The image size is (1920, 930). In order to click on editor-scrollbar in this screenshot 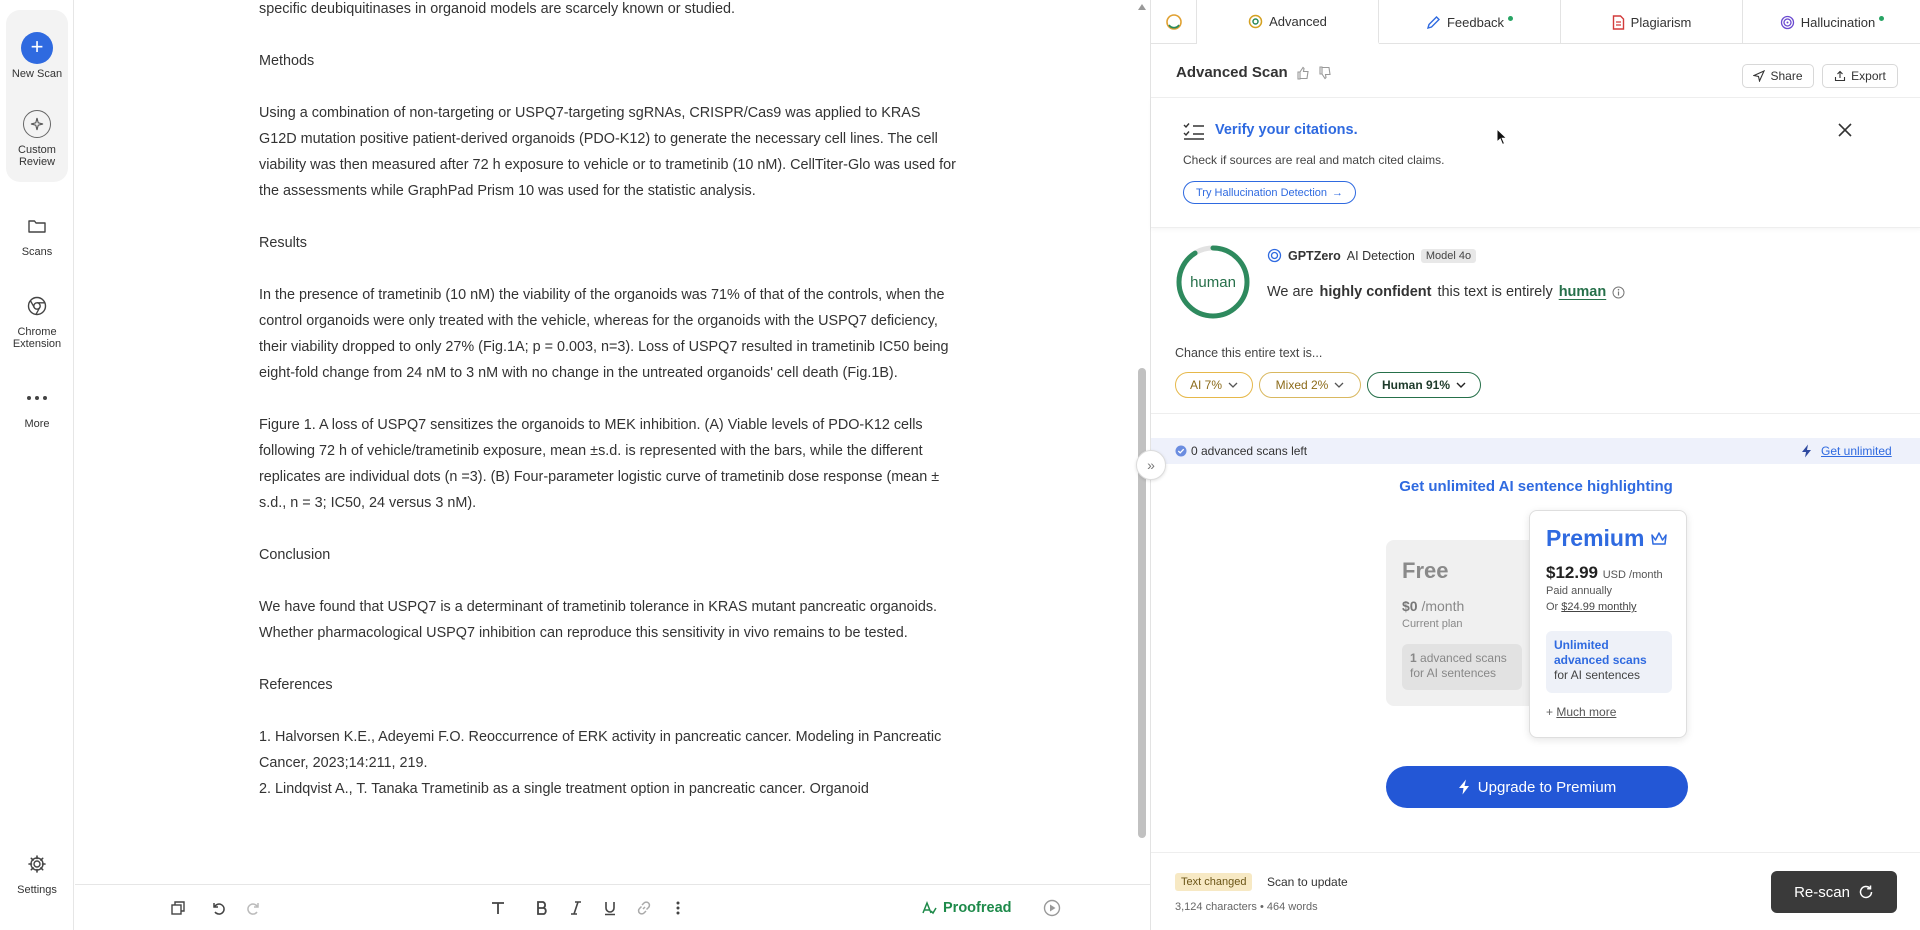, I will do `click(1143, 442)`.